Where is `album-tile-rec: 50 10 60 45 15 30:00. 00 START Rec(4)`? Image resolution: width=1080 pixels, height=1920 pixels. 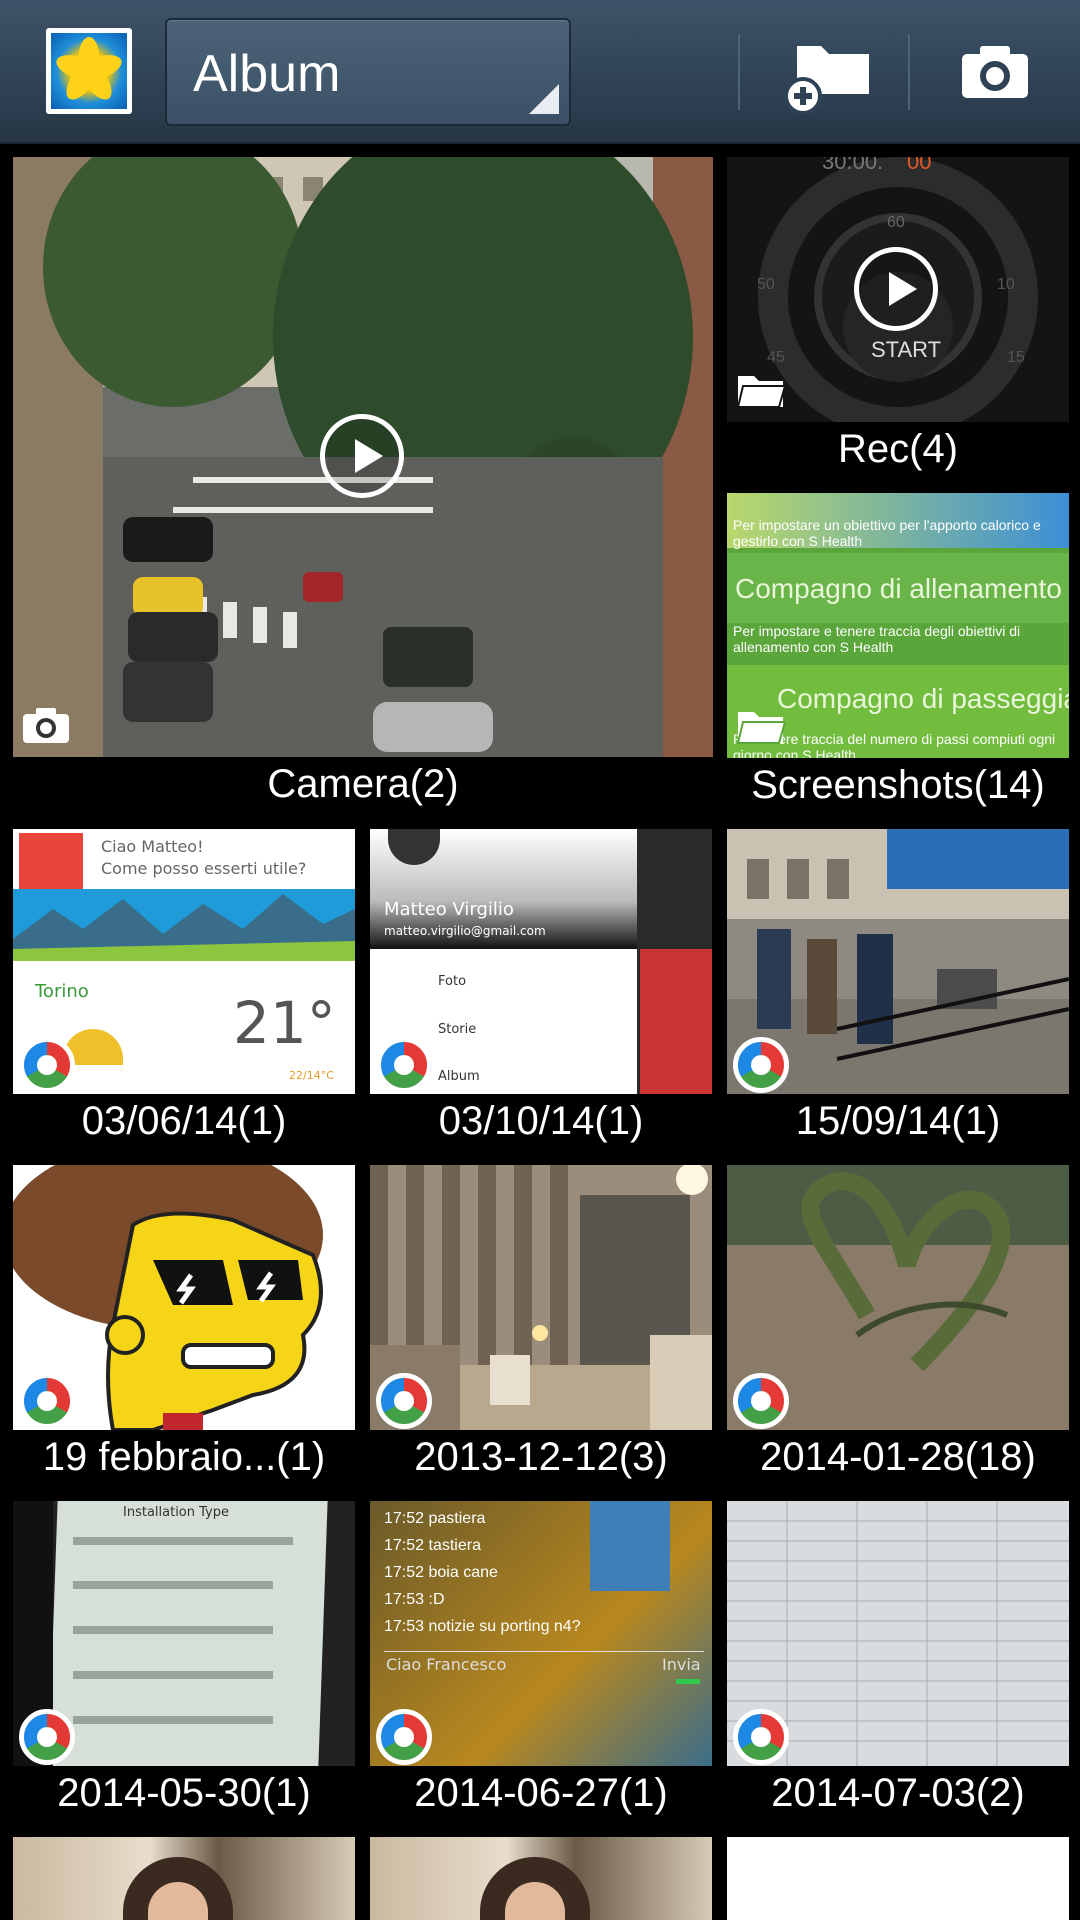 album-tile-rec: 50 10 60 45 15 30:00. 00 START Rec(4) is located at coordinates (898, 319).